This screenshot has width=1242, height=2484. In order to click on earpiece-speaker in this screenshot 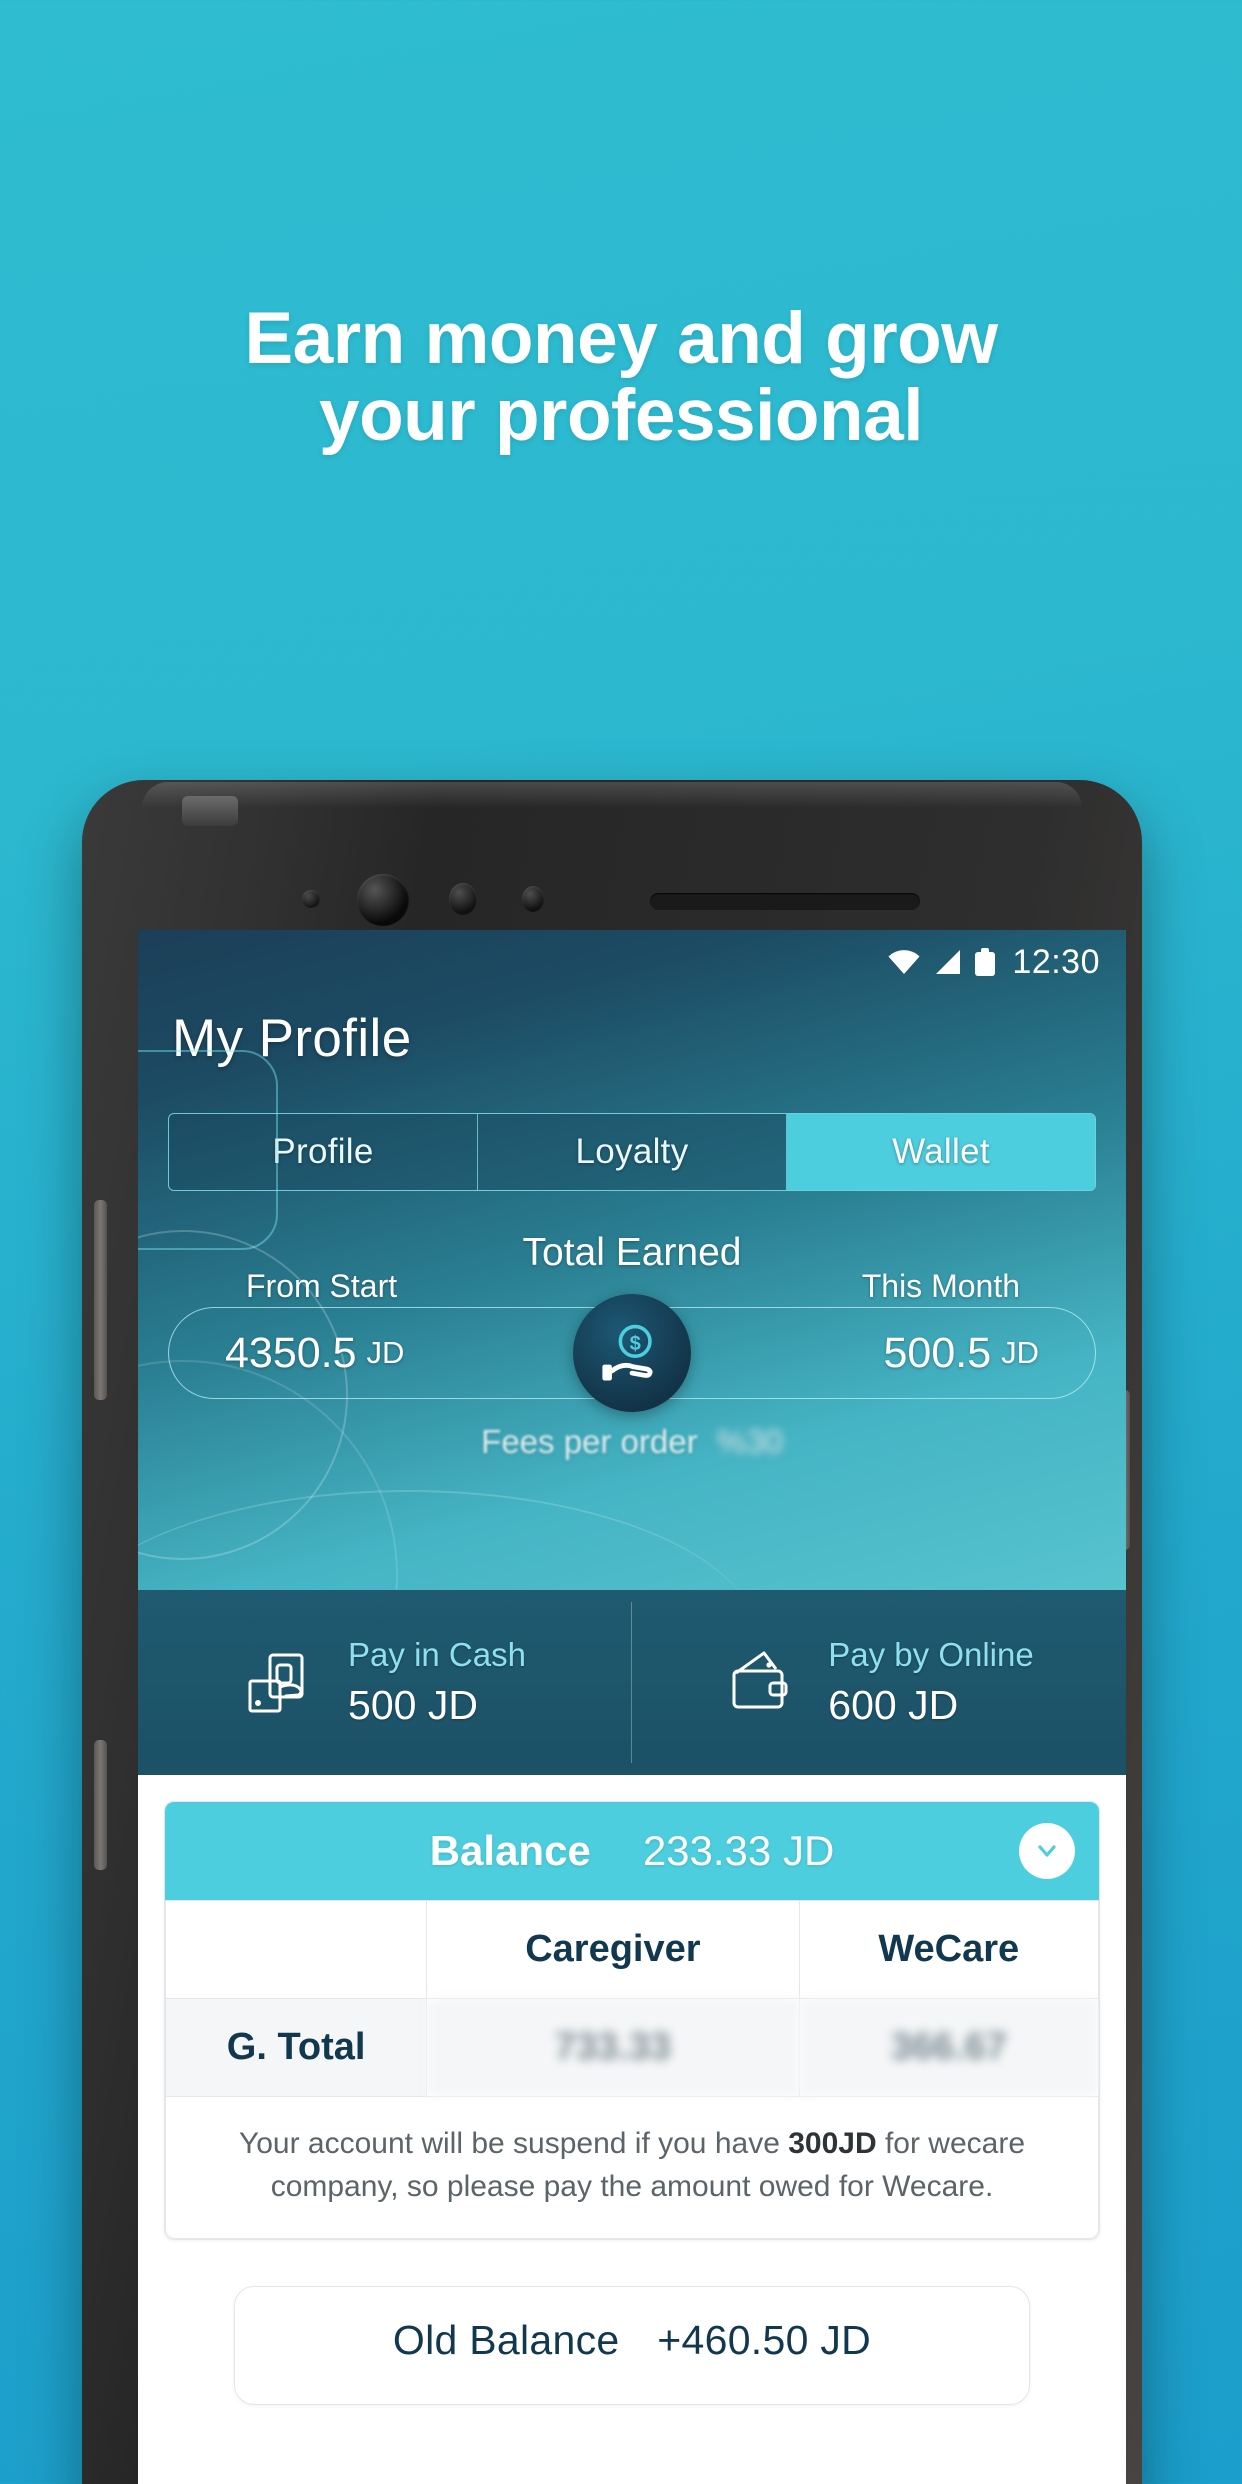, I will do `click(785, 901)`.